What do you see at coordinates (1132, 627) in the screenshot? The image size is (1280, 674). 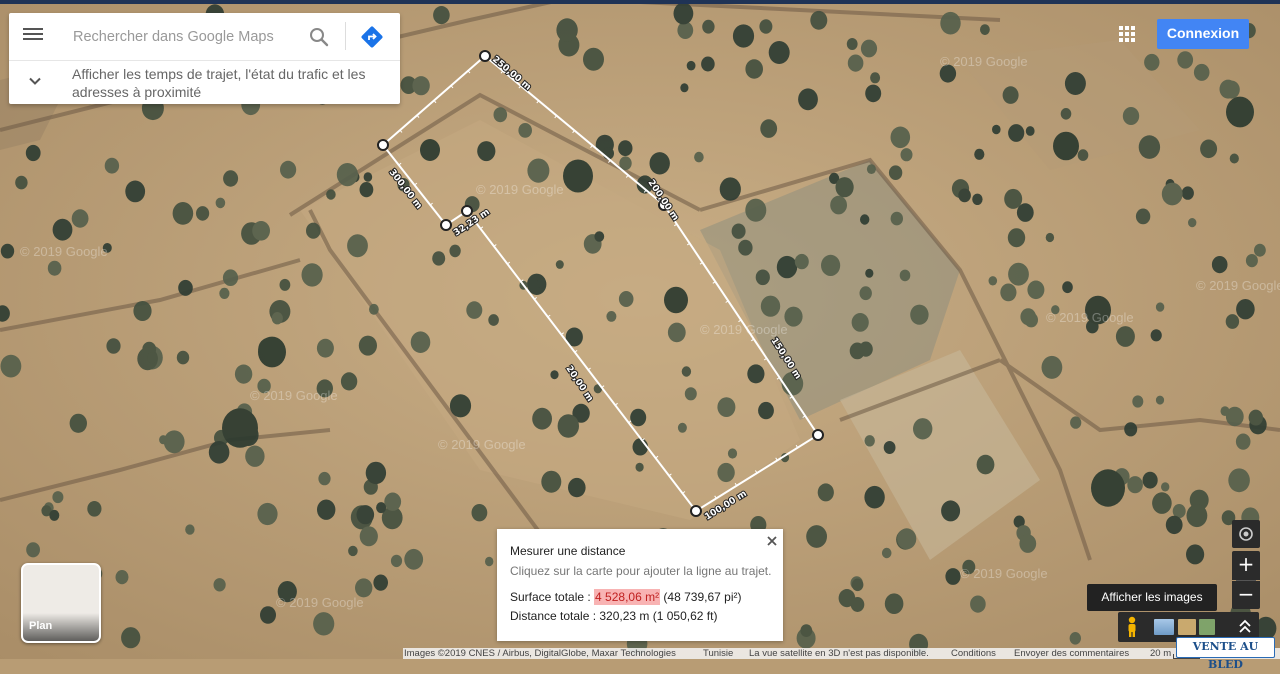 I see `pegman-icon` at bounding box center [1132, 627].